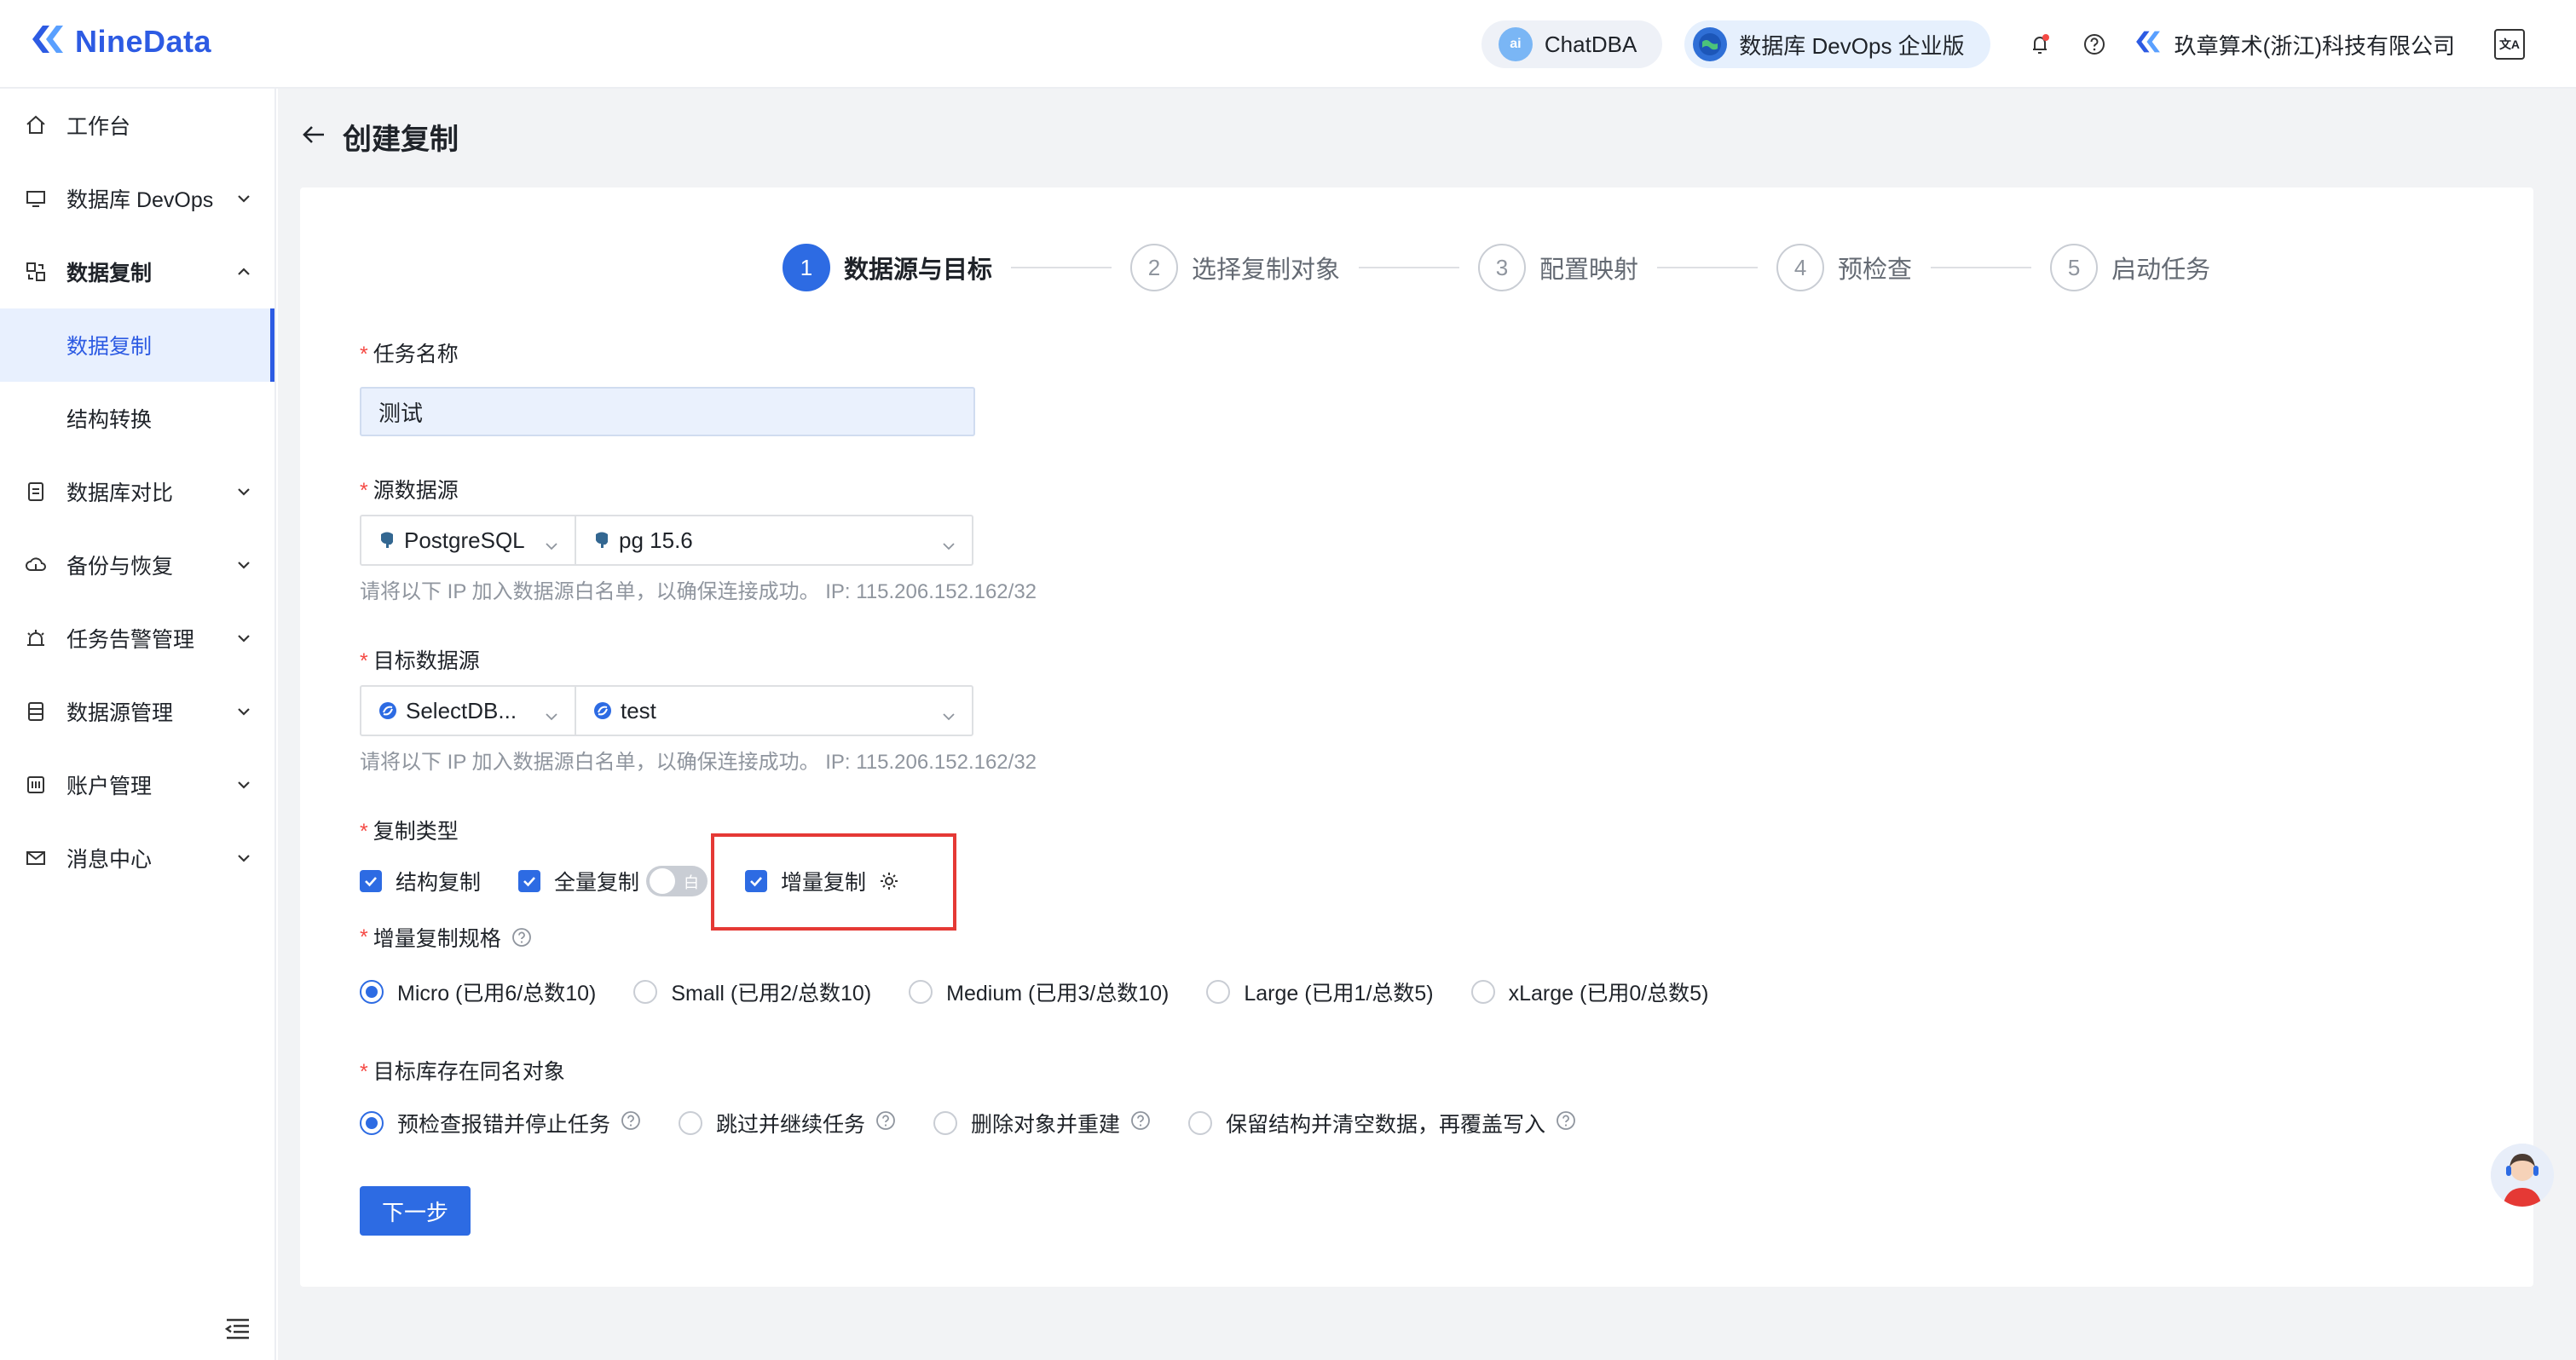 Image resolution: width=2576 pixels, height=1360 pixels. What do you see at coordinates (1608, 994) in the screenshot?
I see `spec-xlarge-label: xLarge (已用0/总数5)` at bounding box center [1608, 994].